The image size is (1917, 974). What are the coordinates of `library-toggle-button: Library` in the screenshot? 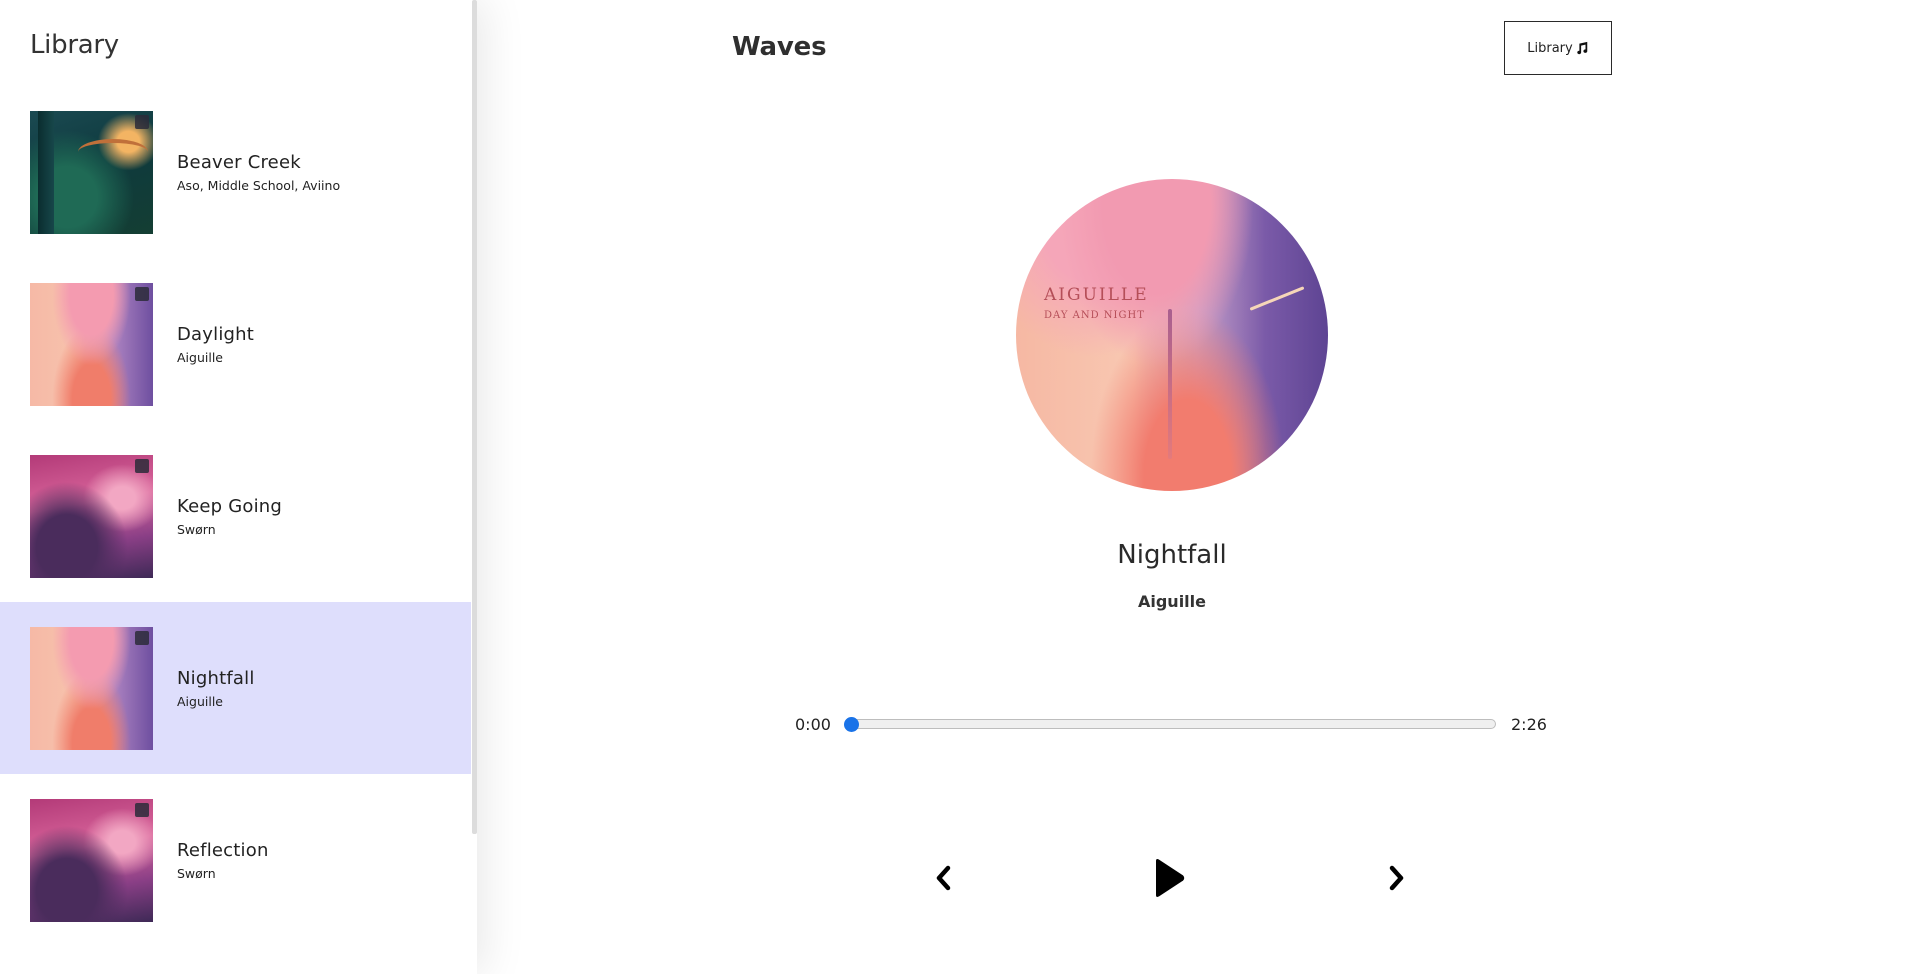 It's located at (1558, 48).